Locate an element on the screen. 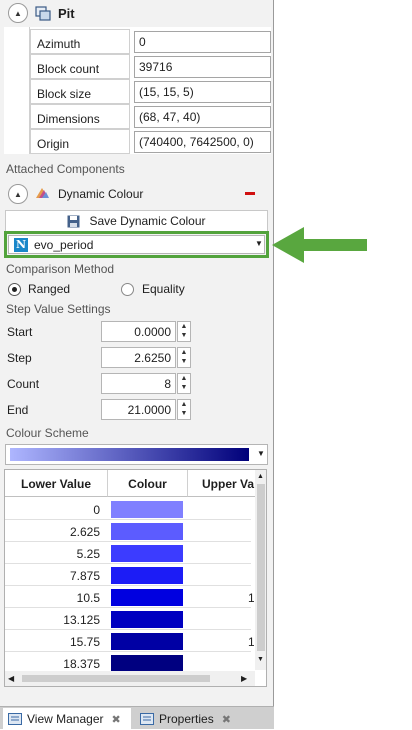 The image size is (412, 730). column-header-upper-value: Upper Va is located at coordinates (222, 483).